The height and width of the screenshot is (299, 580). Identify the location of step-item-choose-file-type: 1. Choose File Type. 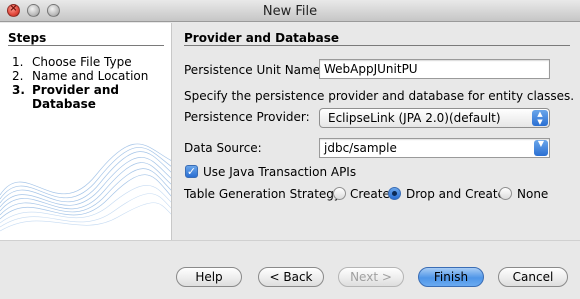
(87, 62).